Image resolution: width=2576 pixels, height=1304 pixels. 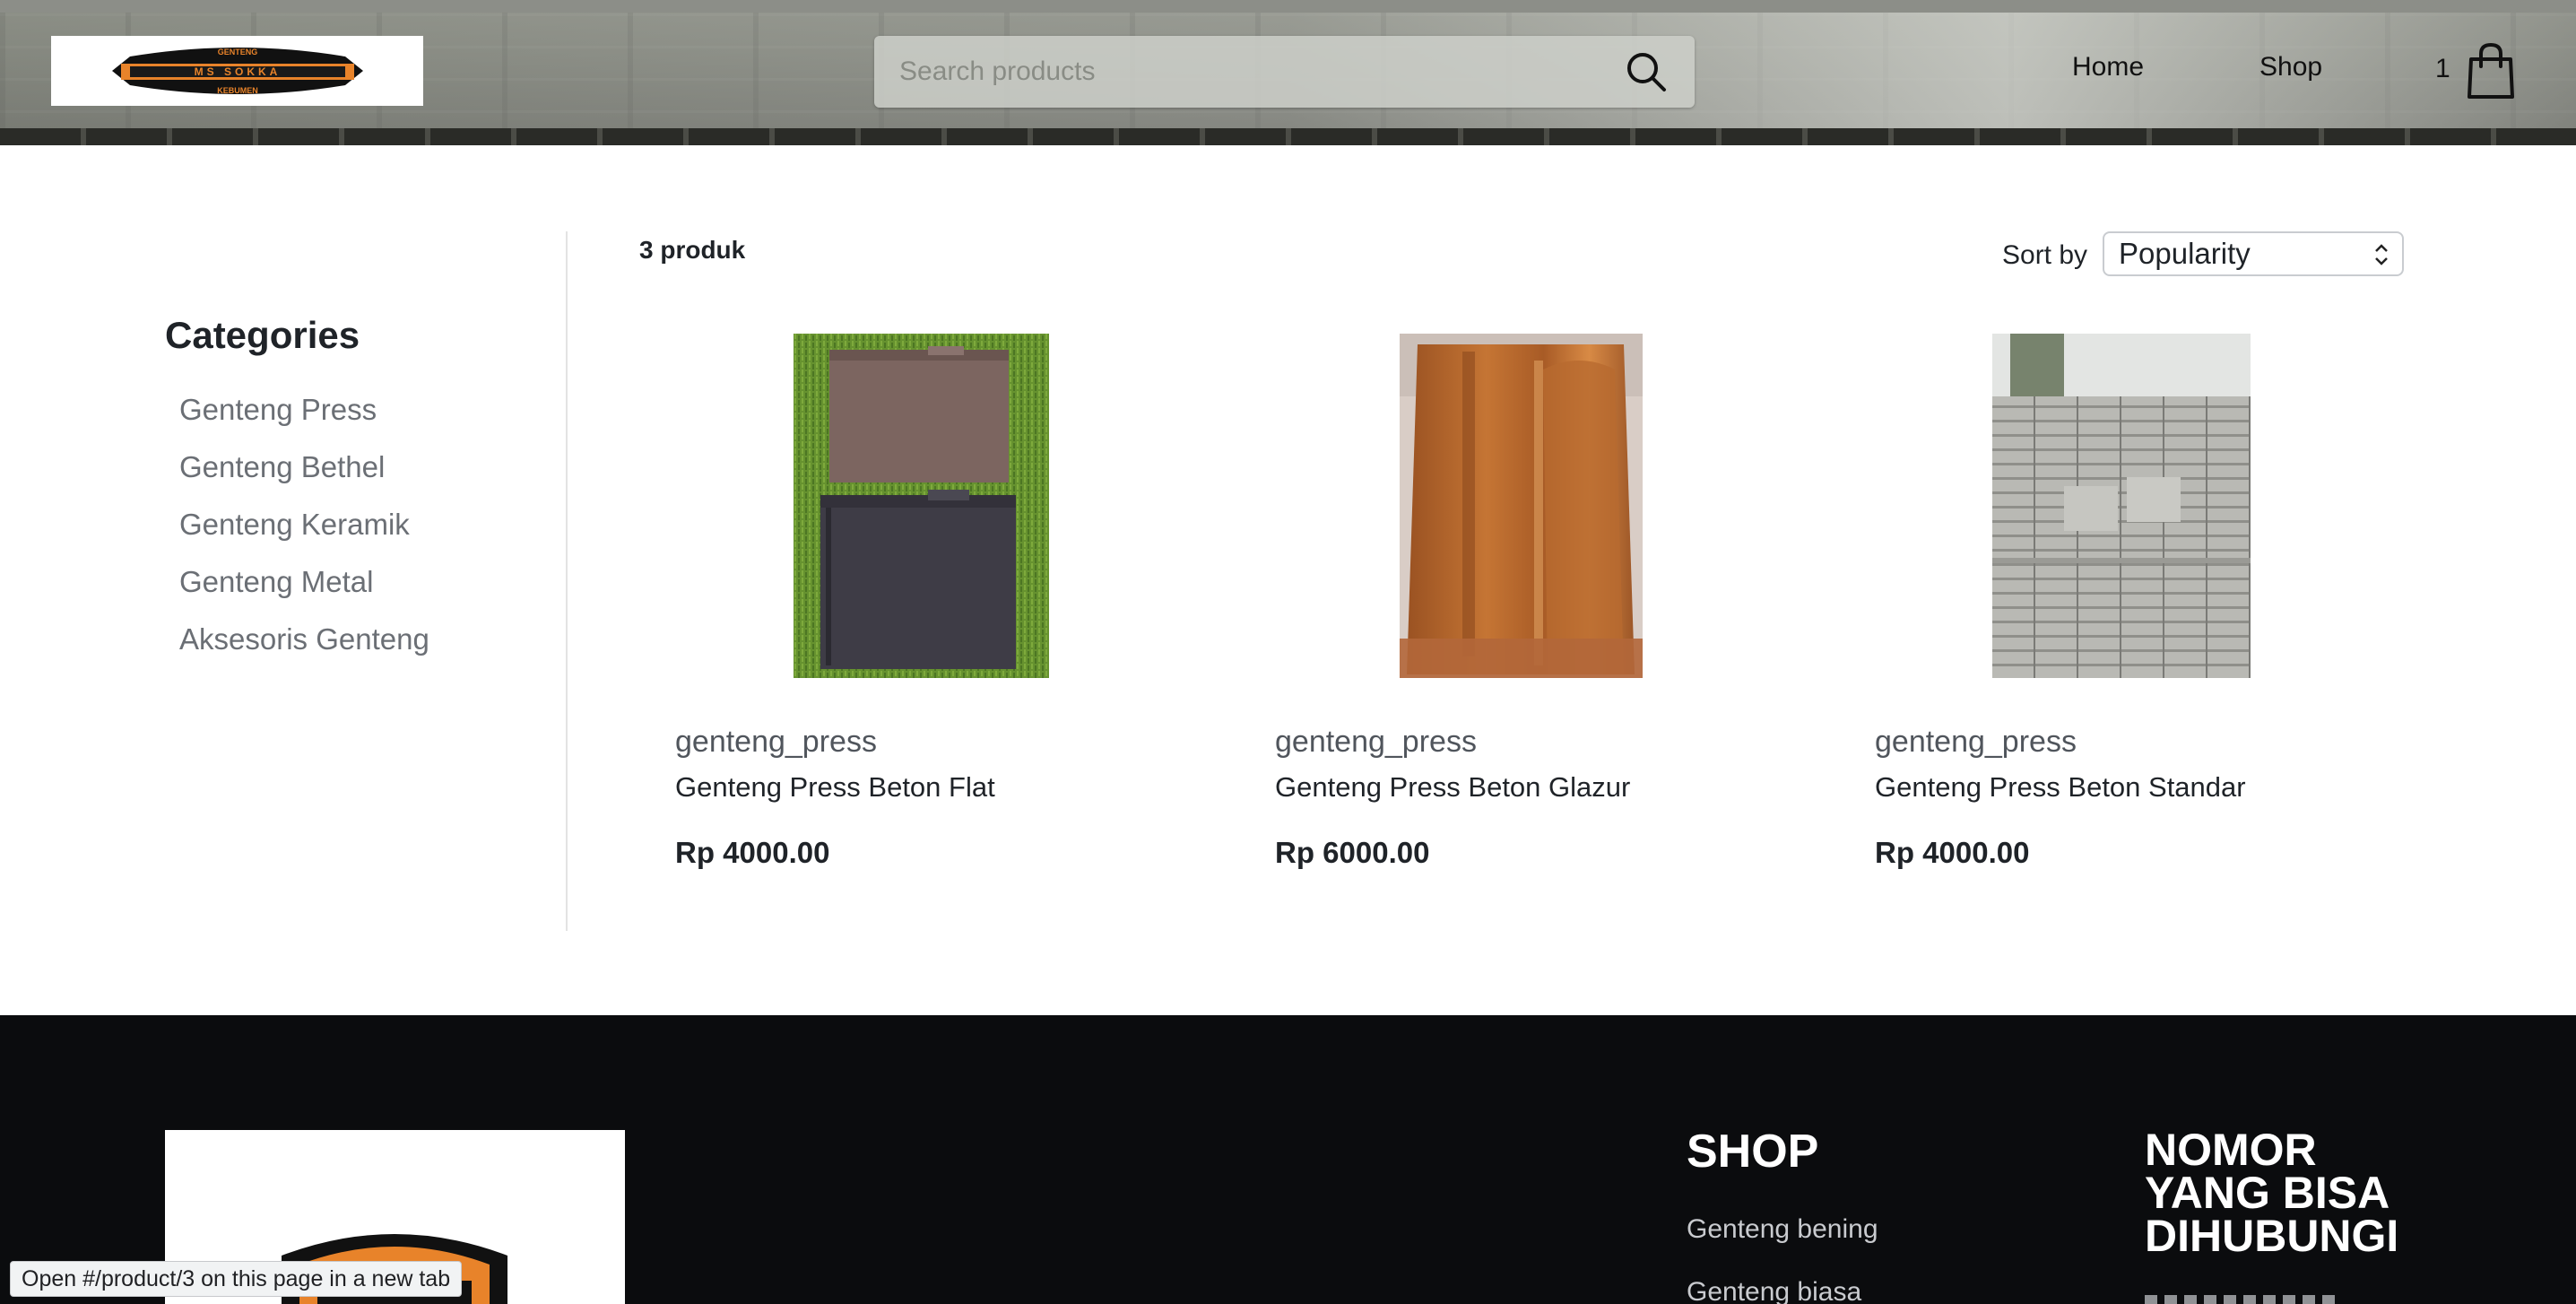 I want to click on product-image-beton-flat, so click(x=921, y=506).